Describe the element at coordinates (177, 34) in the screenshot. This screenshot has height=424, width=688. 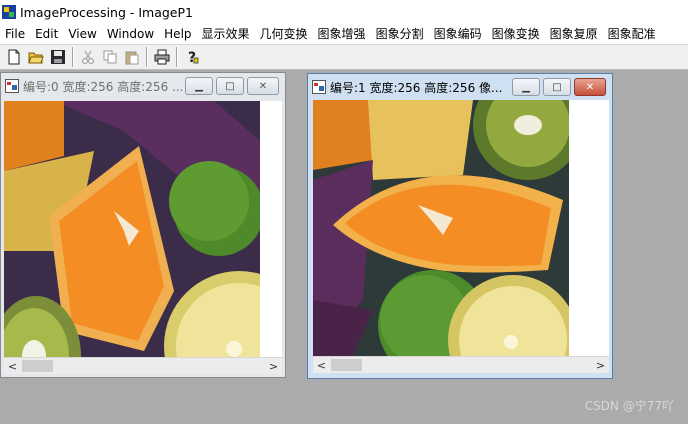
I see `menu-help: Help` at that location.